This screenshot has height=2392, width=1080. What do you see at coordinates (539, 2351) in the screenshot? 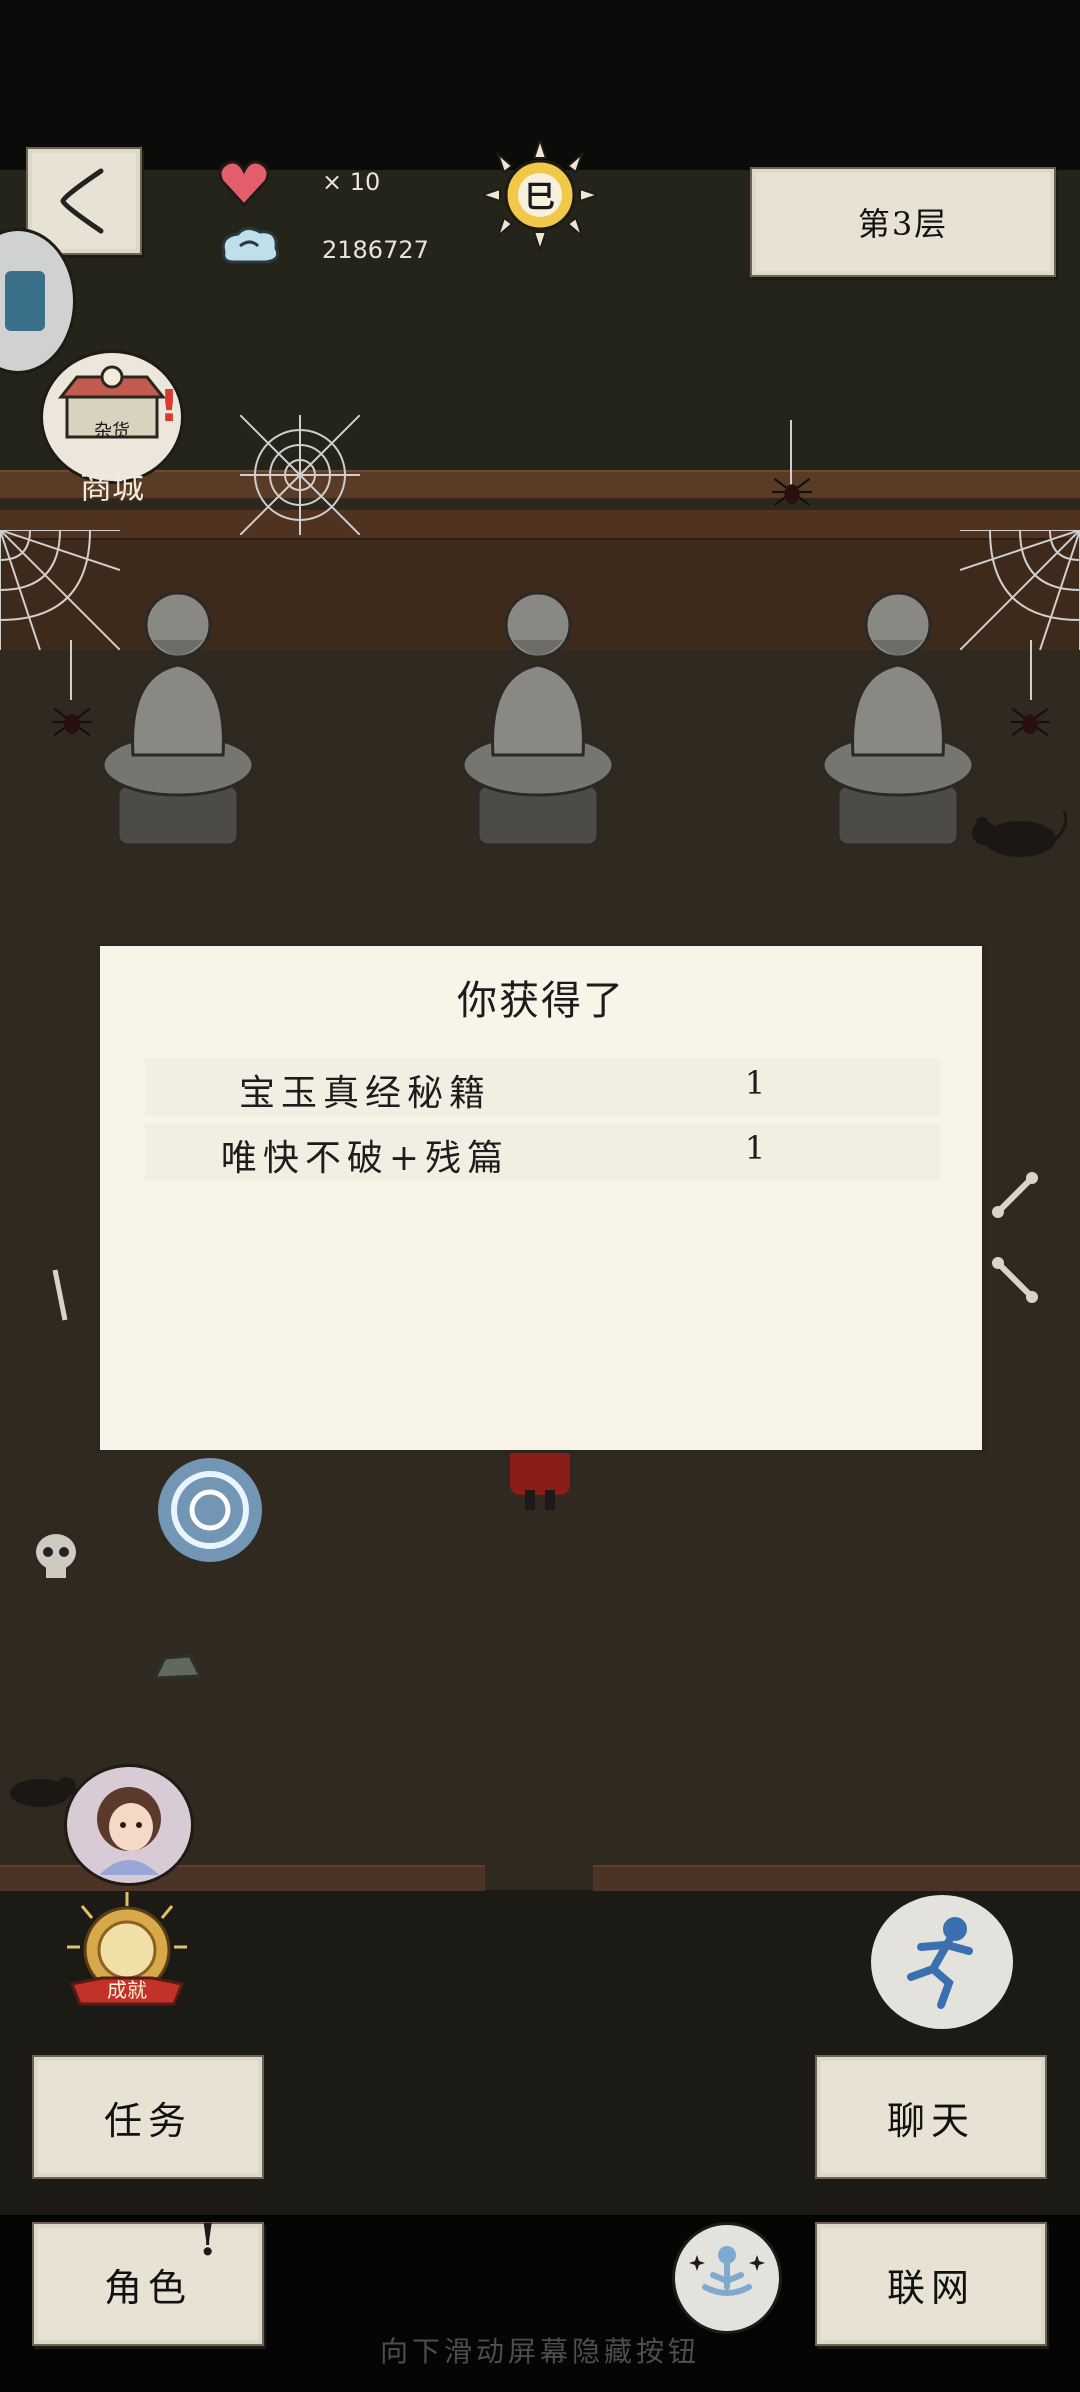
I see `hide-buttons-hint: 向下滑动屏幕隐藏按钮` at bounding box center [539, 2351].